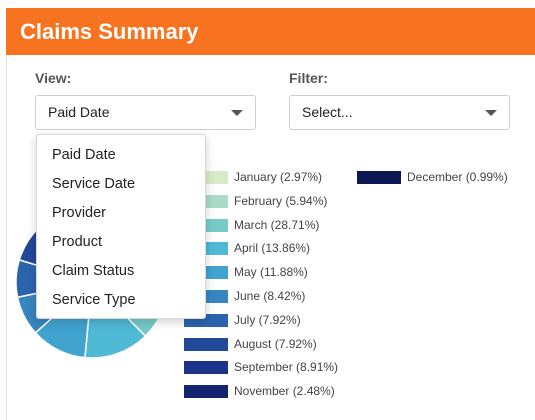 The height and width of the screenshot is (420, 535). Describe the element at coordinates (275, 343) in the screenshot. I see `legend-label: August (7.92%)` at that location.